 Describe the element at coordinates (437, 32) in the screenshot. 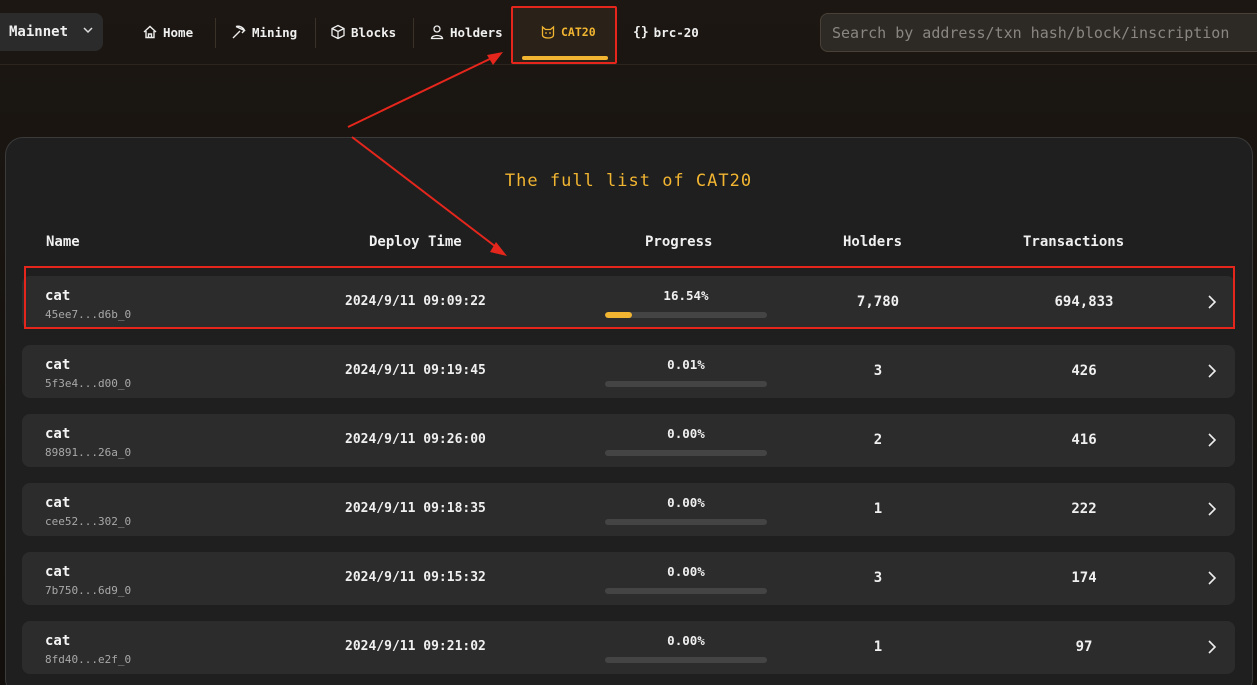

I see `user-icon` at that location.